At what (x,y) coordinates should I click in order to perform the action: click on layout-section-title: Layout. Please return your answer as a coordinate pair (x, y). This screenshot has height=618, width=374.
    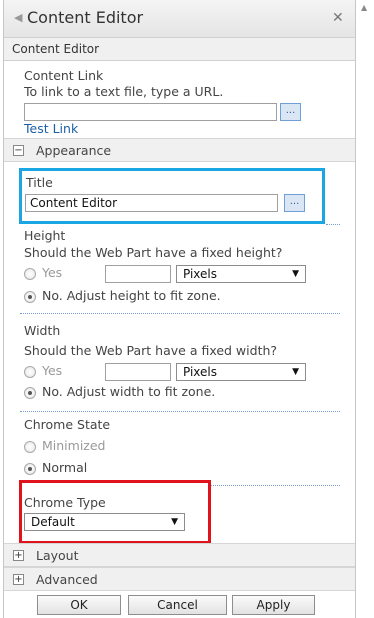
    Looking at the image, I should click on (57, 555).